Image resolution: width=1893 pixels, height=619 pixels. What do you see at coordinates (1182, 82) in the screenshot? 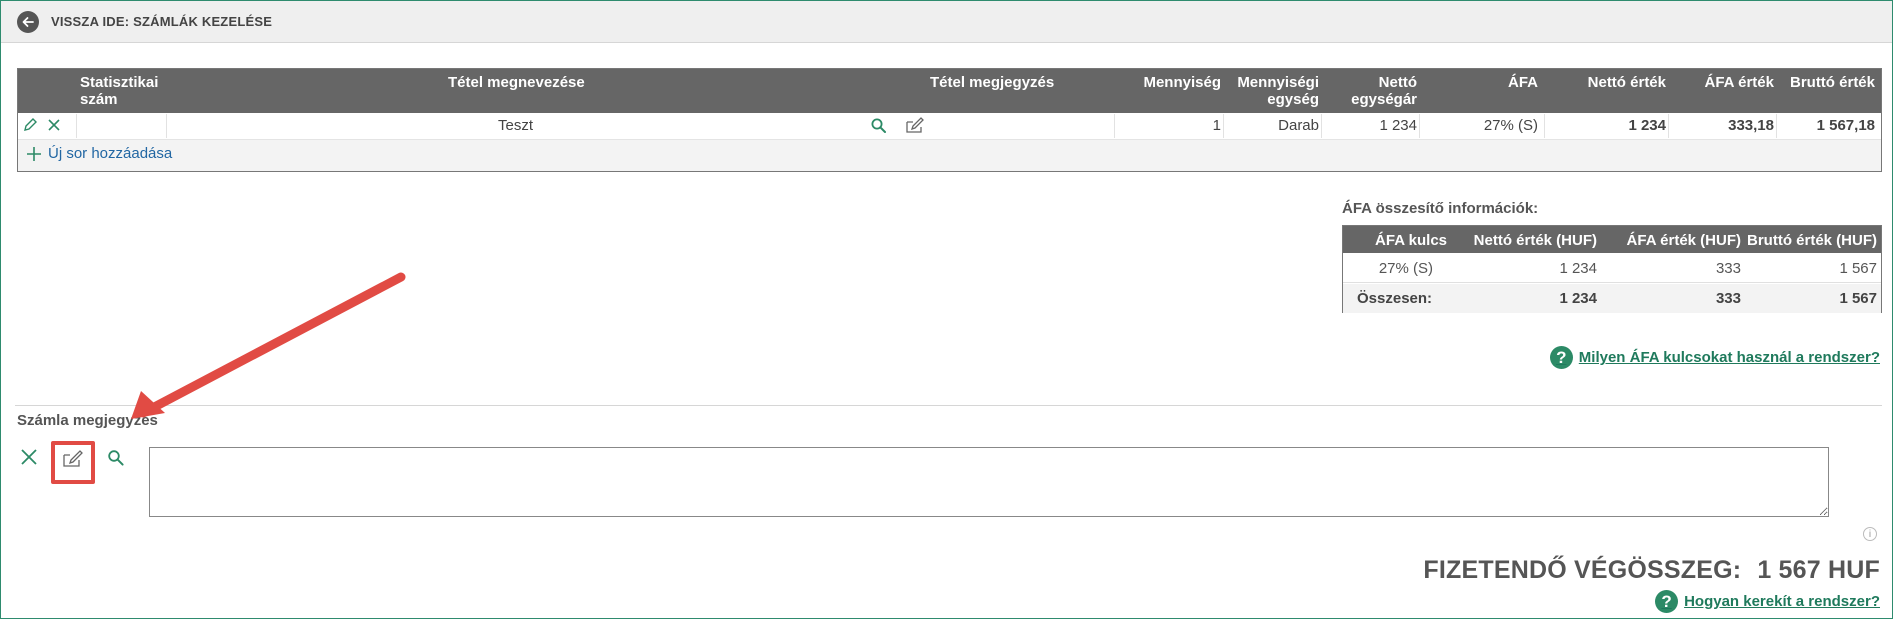
I see `header-quantity: Mennyiség` at bounding box center [1182, 82].